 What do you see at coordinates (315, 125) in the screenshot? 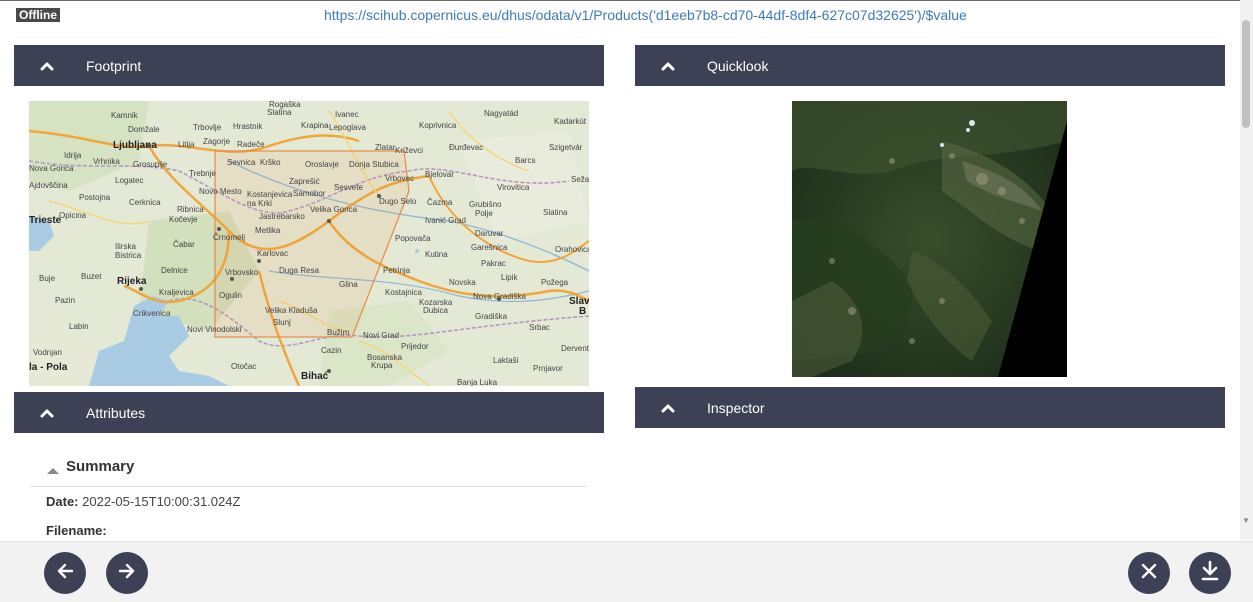
I see `svg-text: Krapina` at bounding box center [315, 125].